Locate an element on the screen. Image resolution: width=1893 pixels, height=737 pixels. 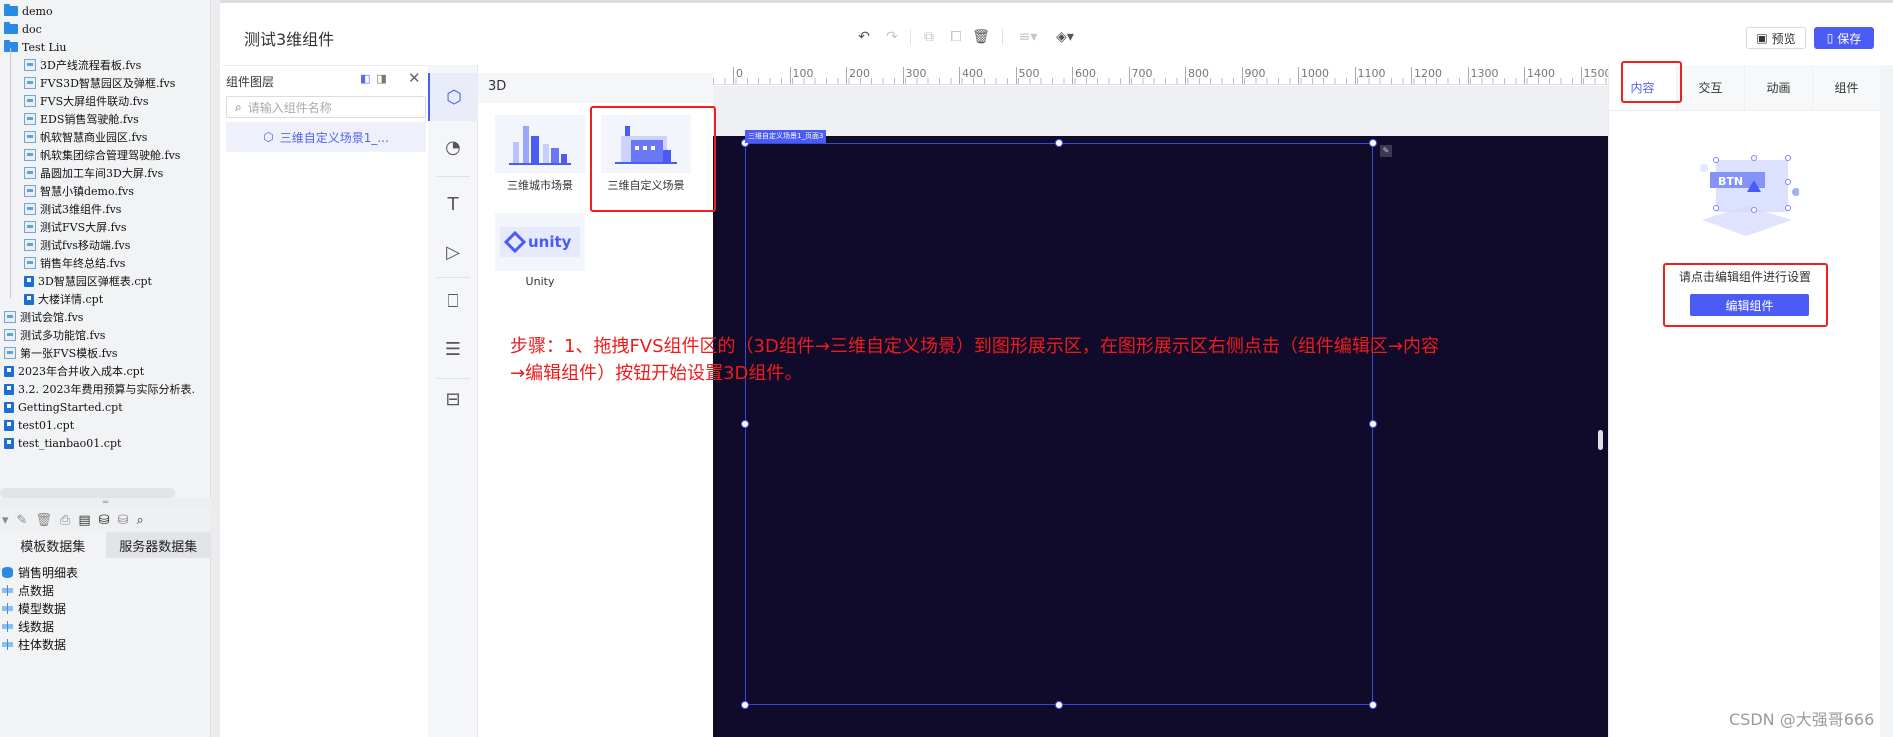
file-tree-item: test_tianbao01.cpt is located at coordinates (62, 443).